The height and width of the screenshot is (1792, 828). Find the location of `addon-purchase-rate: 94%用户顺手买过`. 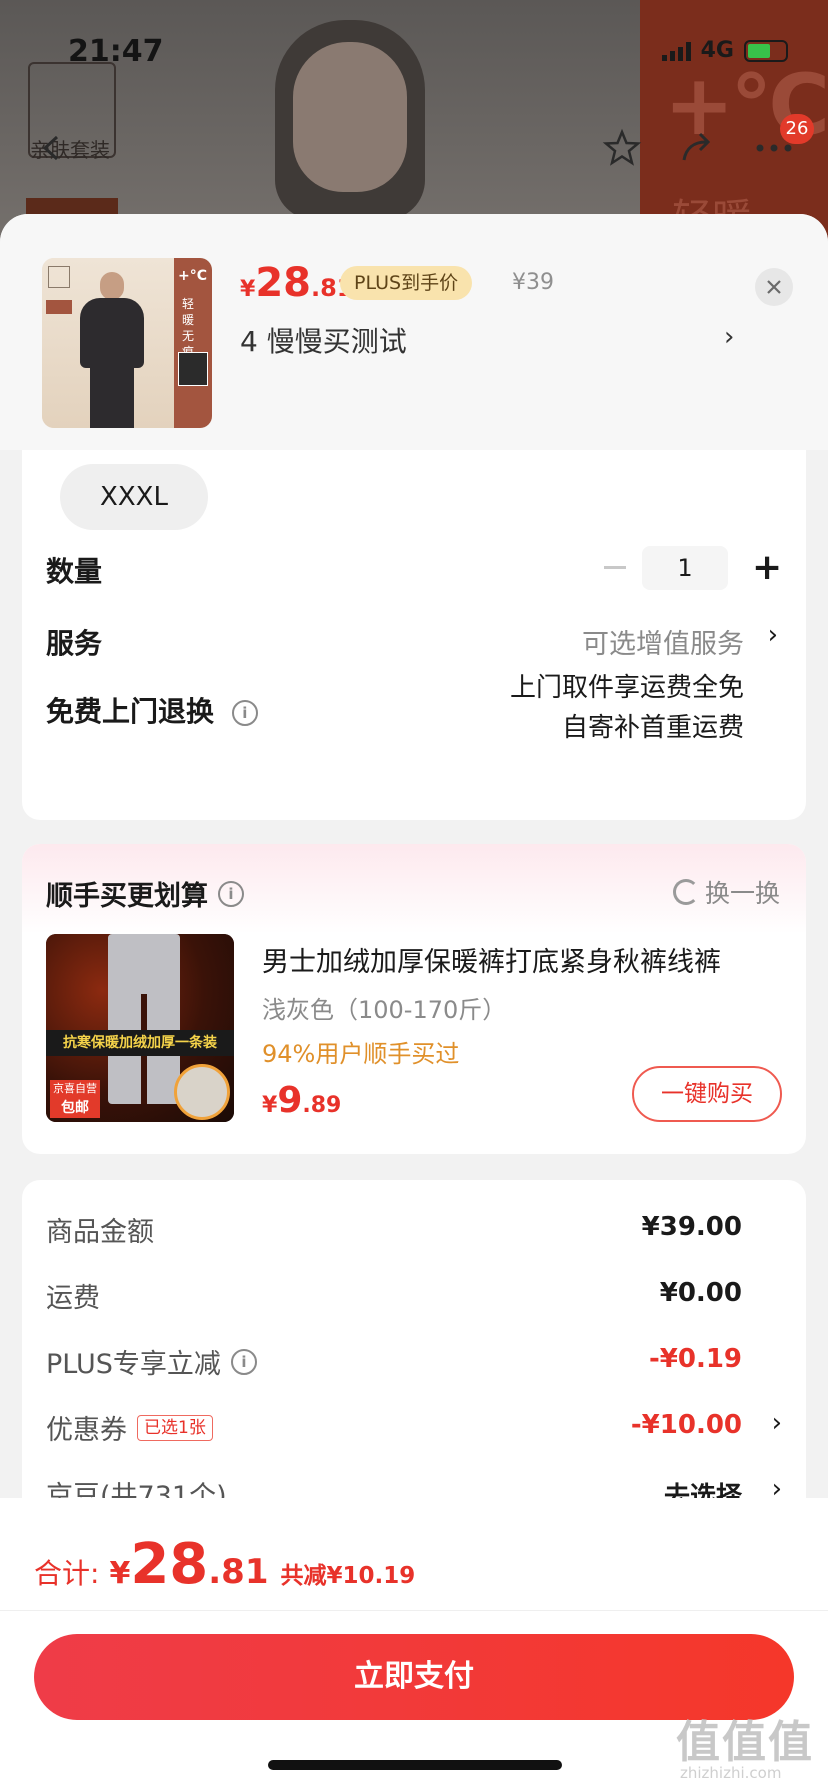

addon-purchase-rate: 94%用户顺手买过 is located at coordinates (361, 1054).